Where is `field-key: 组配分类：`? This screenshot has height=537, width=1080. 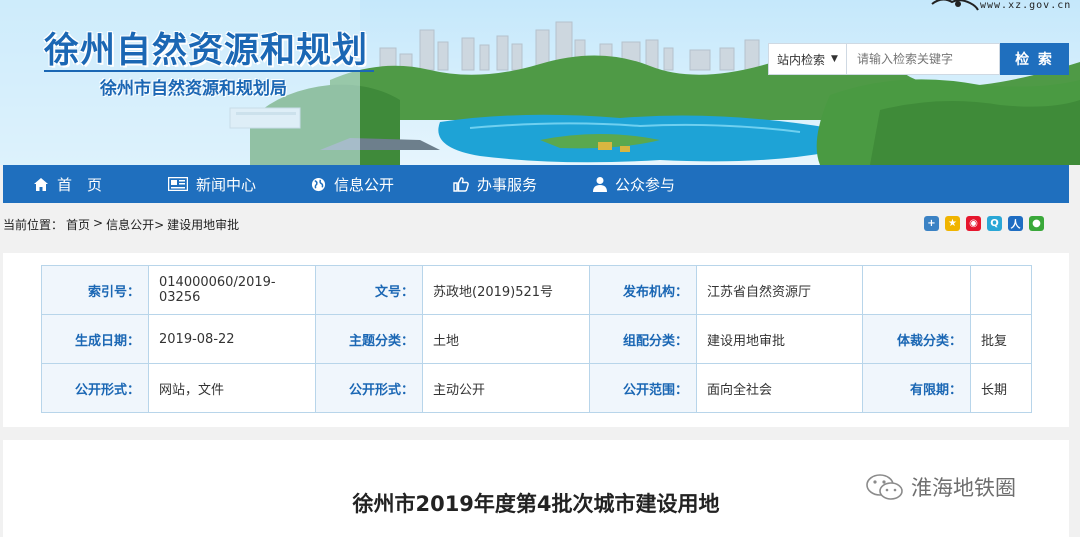
field-key: 组配分类： is located at coordinates (643, 339).